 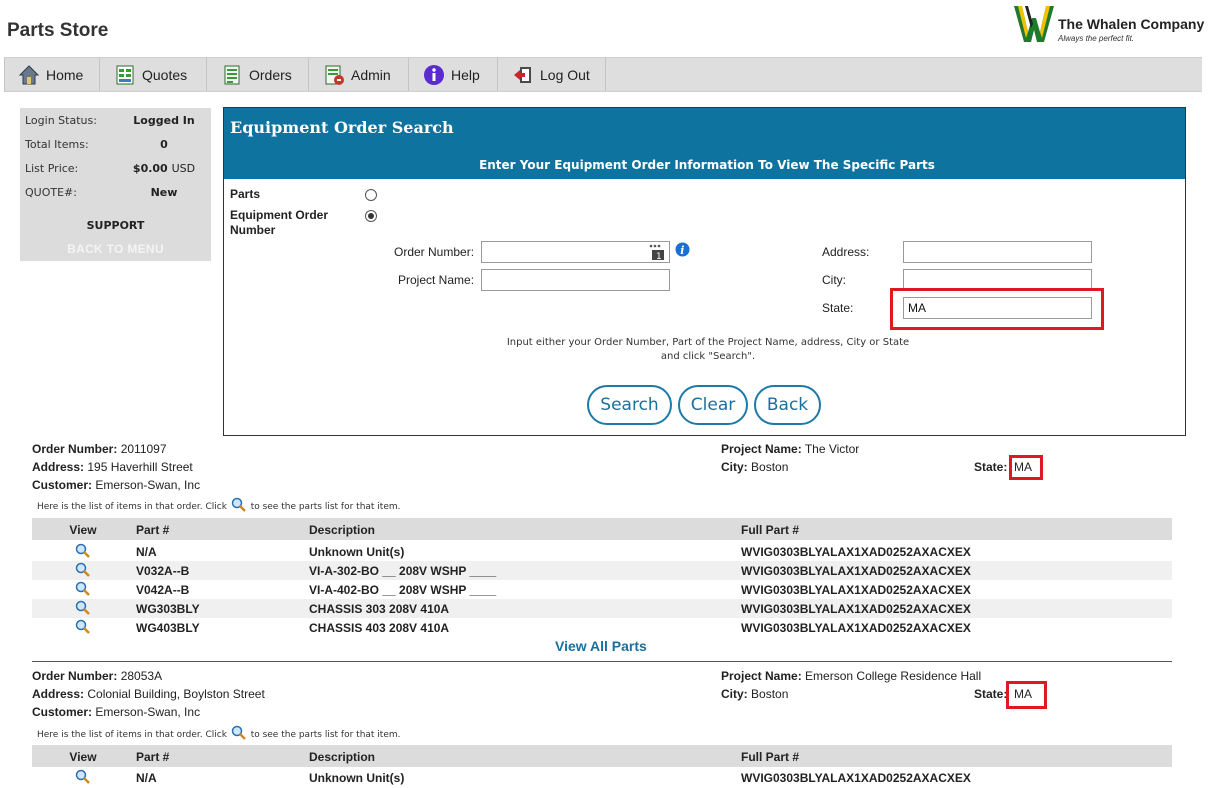 What do you see at coordinates (140, 467) in the screenshot?
I see `address-value: 195 Haverhill Street` at bounding box center [140, 467].